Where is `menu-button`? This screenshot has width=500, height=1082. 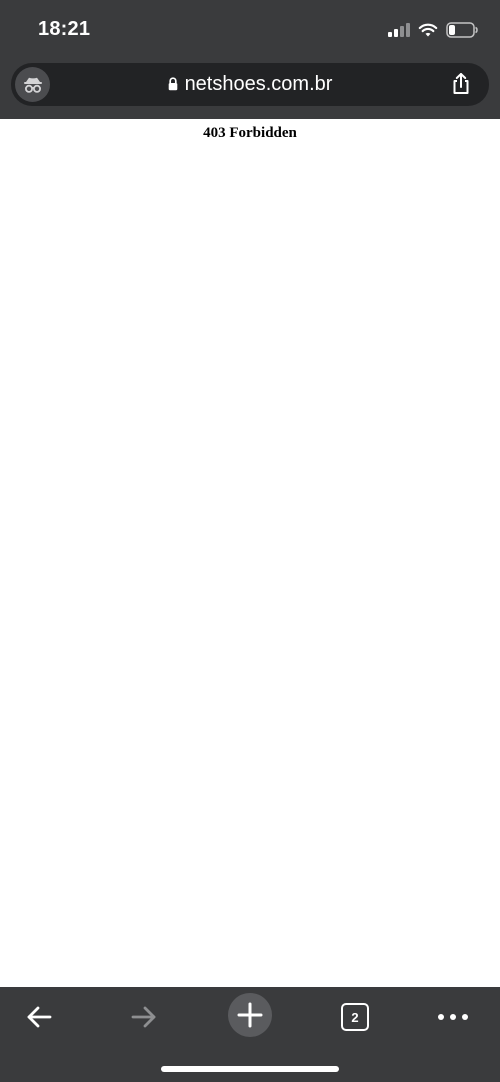
menu-button is located at coordinates (453, 1017).